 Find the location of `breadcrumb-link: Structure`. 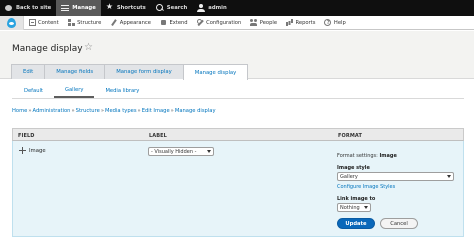

breadcrumb-link: Structure is located at coordinates (88, 111).